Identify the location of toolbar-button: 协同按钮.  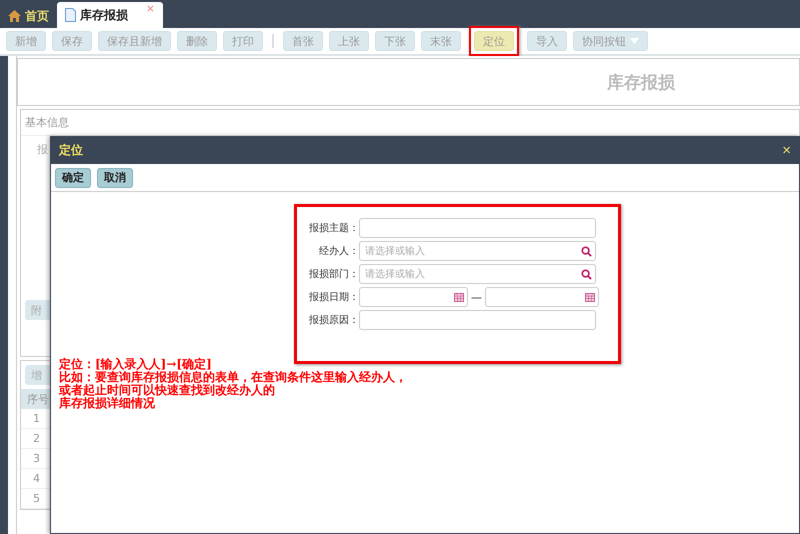
(610, 41).